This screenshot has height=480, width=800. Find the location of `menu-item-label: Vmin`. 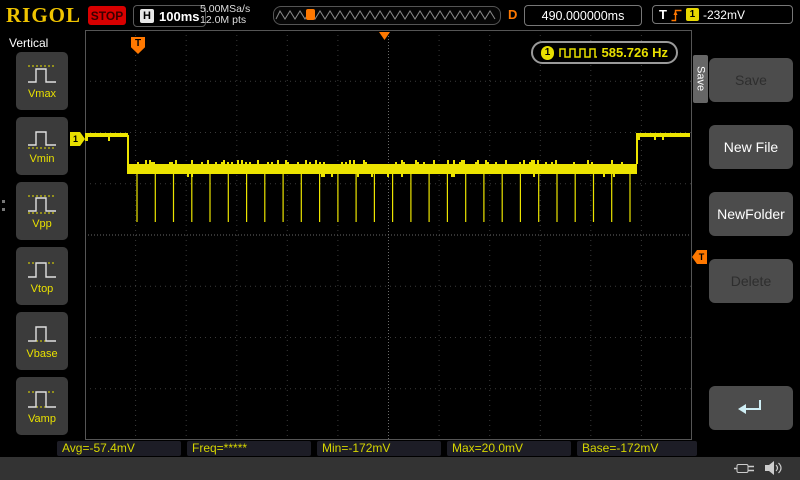

menu-item-label: Vmin is located at coordinates (42, 159).